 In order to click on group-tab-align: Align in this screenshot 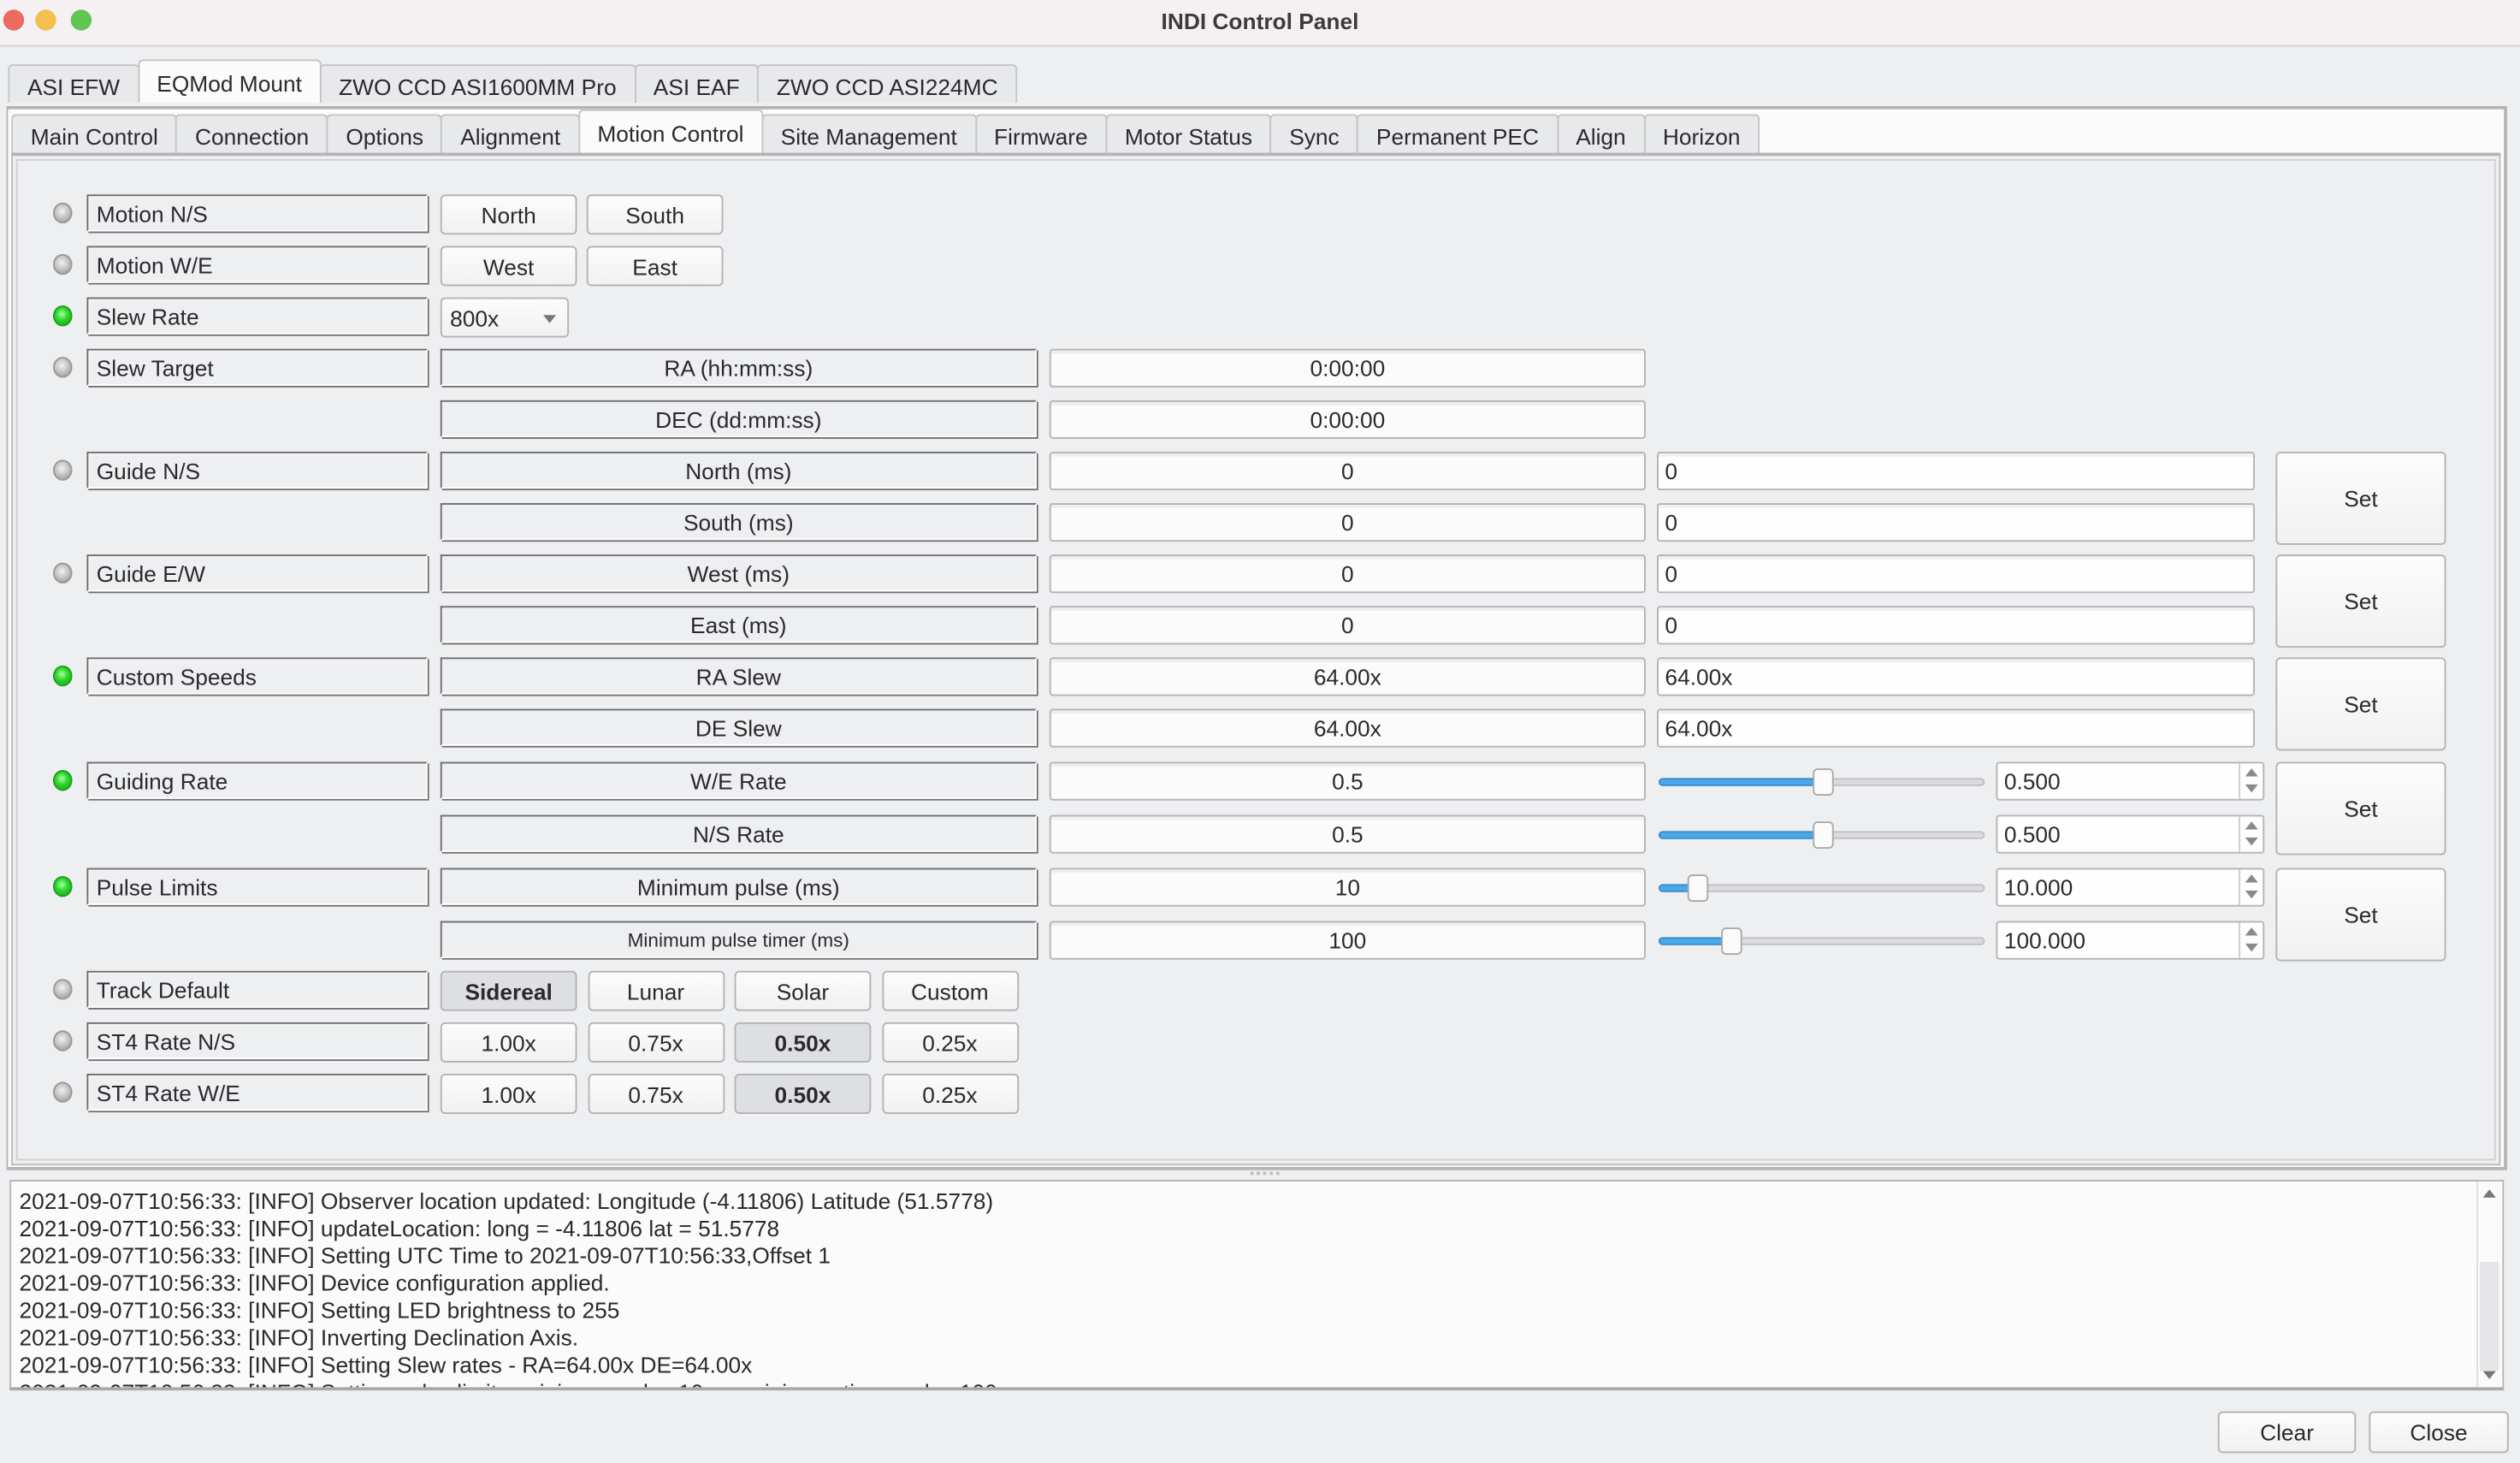, I will do `click(1601, 133)`.